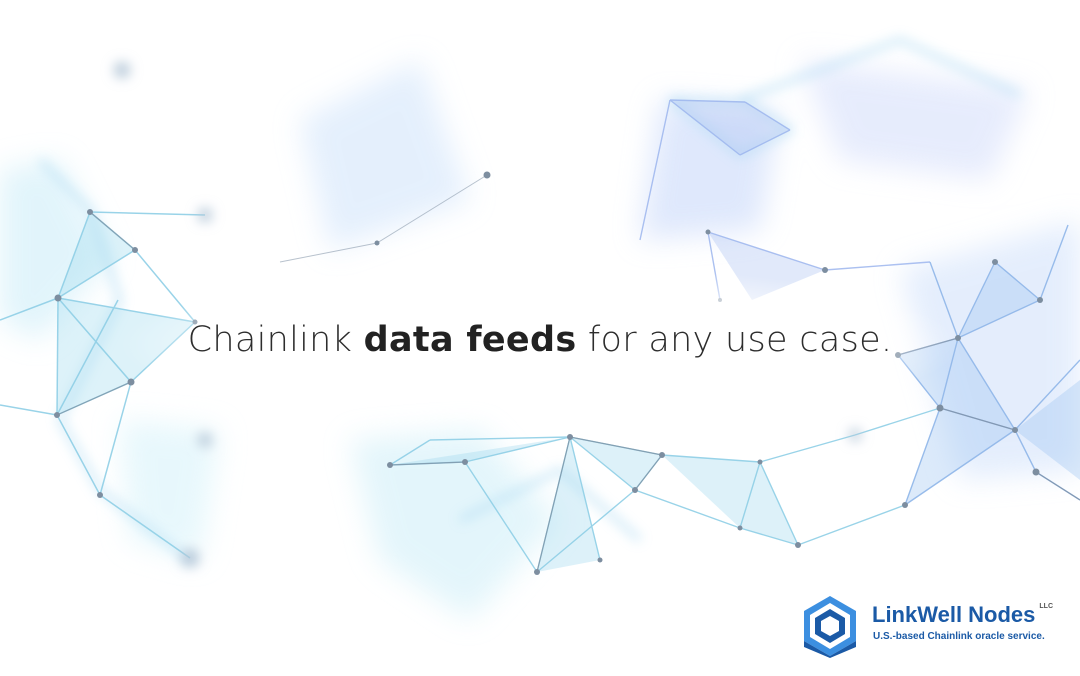 This screenshot has width=1080, height=676. What do you see at coordinates (275, 340) in the screenshot?
I see `headline-prefix: Chainlink` at bounding box center [275, 340].